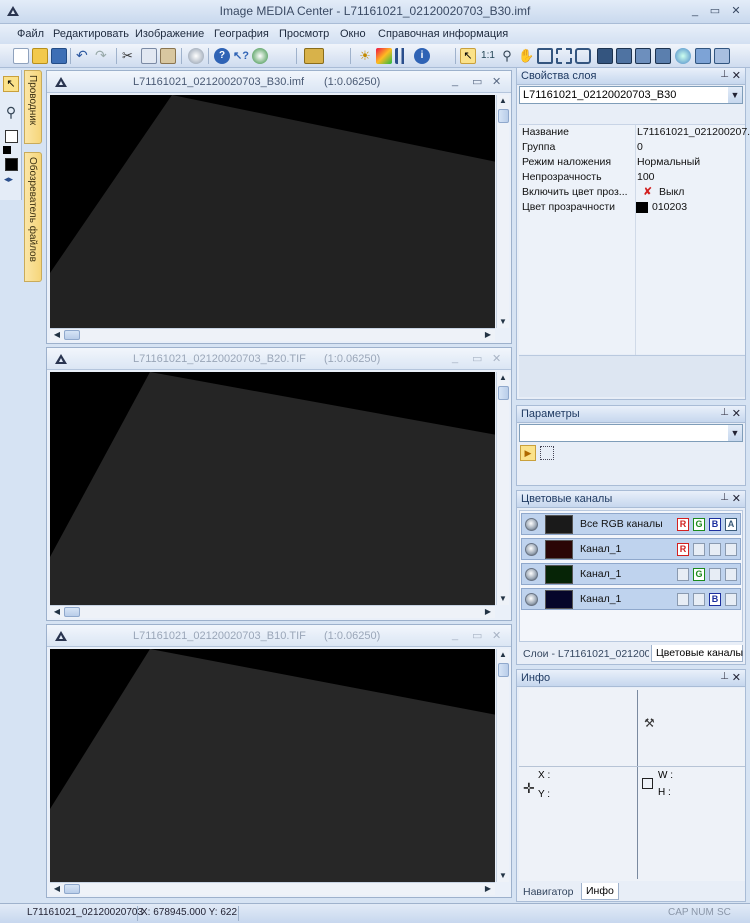 This screenshot has height=923, width=750. I want to click on magnifier-tool-icon: ⚲, so click(11, 112).